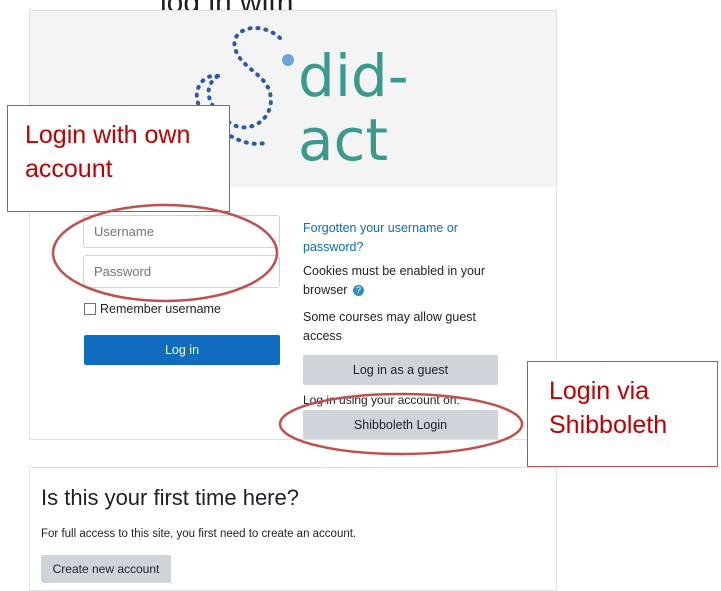 The image size is (721, 591). What do you see at coordinates (358, 291) in the screenshot?
I see `help-icon: ?` at bounding box center [358, 291].